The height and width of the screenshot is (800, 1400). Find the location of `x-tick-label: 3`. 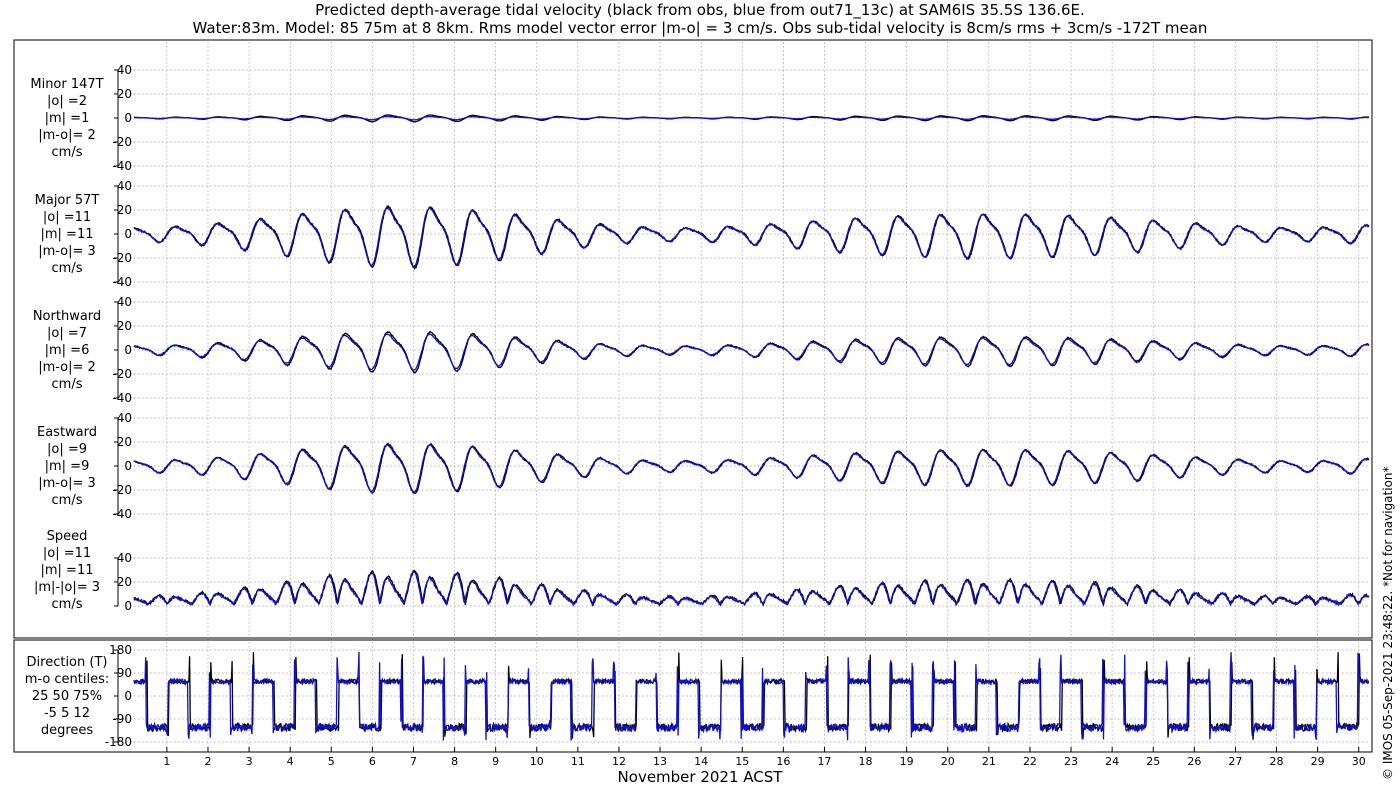

x-tick-label: 3 is located at coordinates (249, 761).